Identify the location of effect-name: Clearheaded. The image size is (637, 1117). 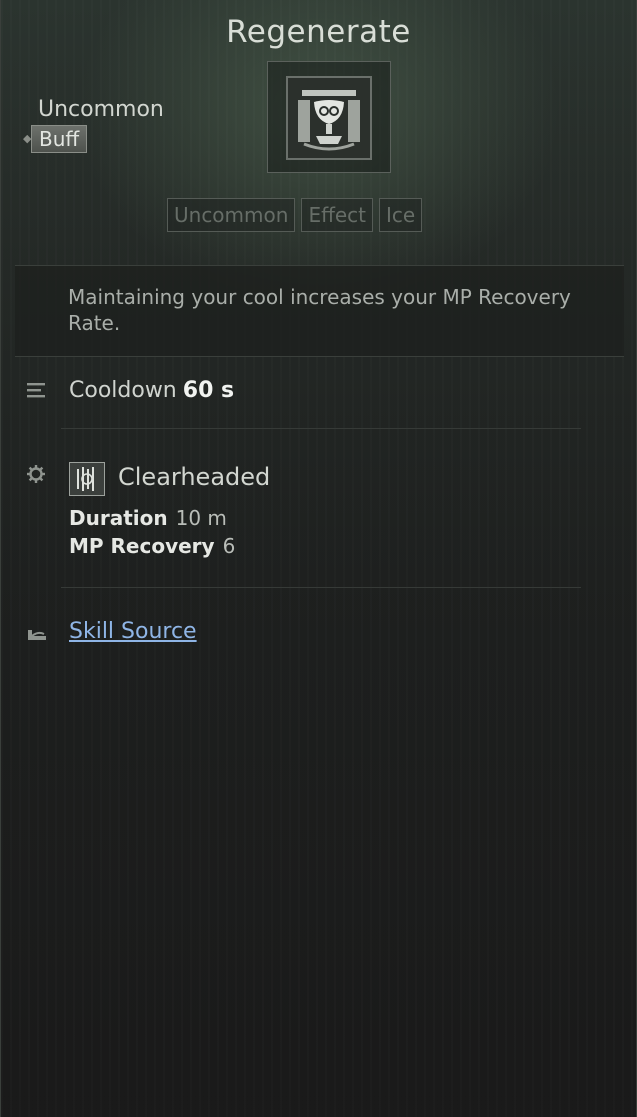
(194, 477).